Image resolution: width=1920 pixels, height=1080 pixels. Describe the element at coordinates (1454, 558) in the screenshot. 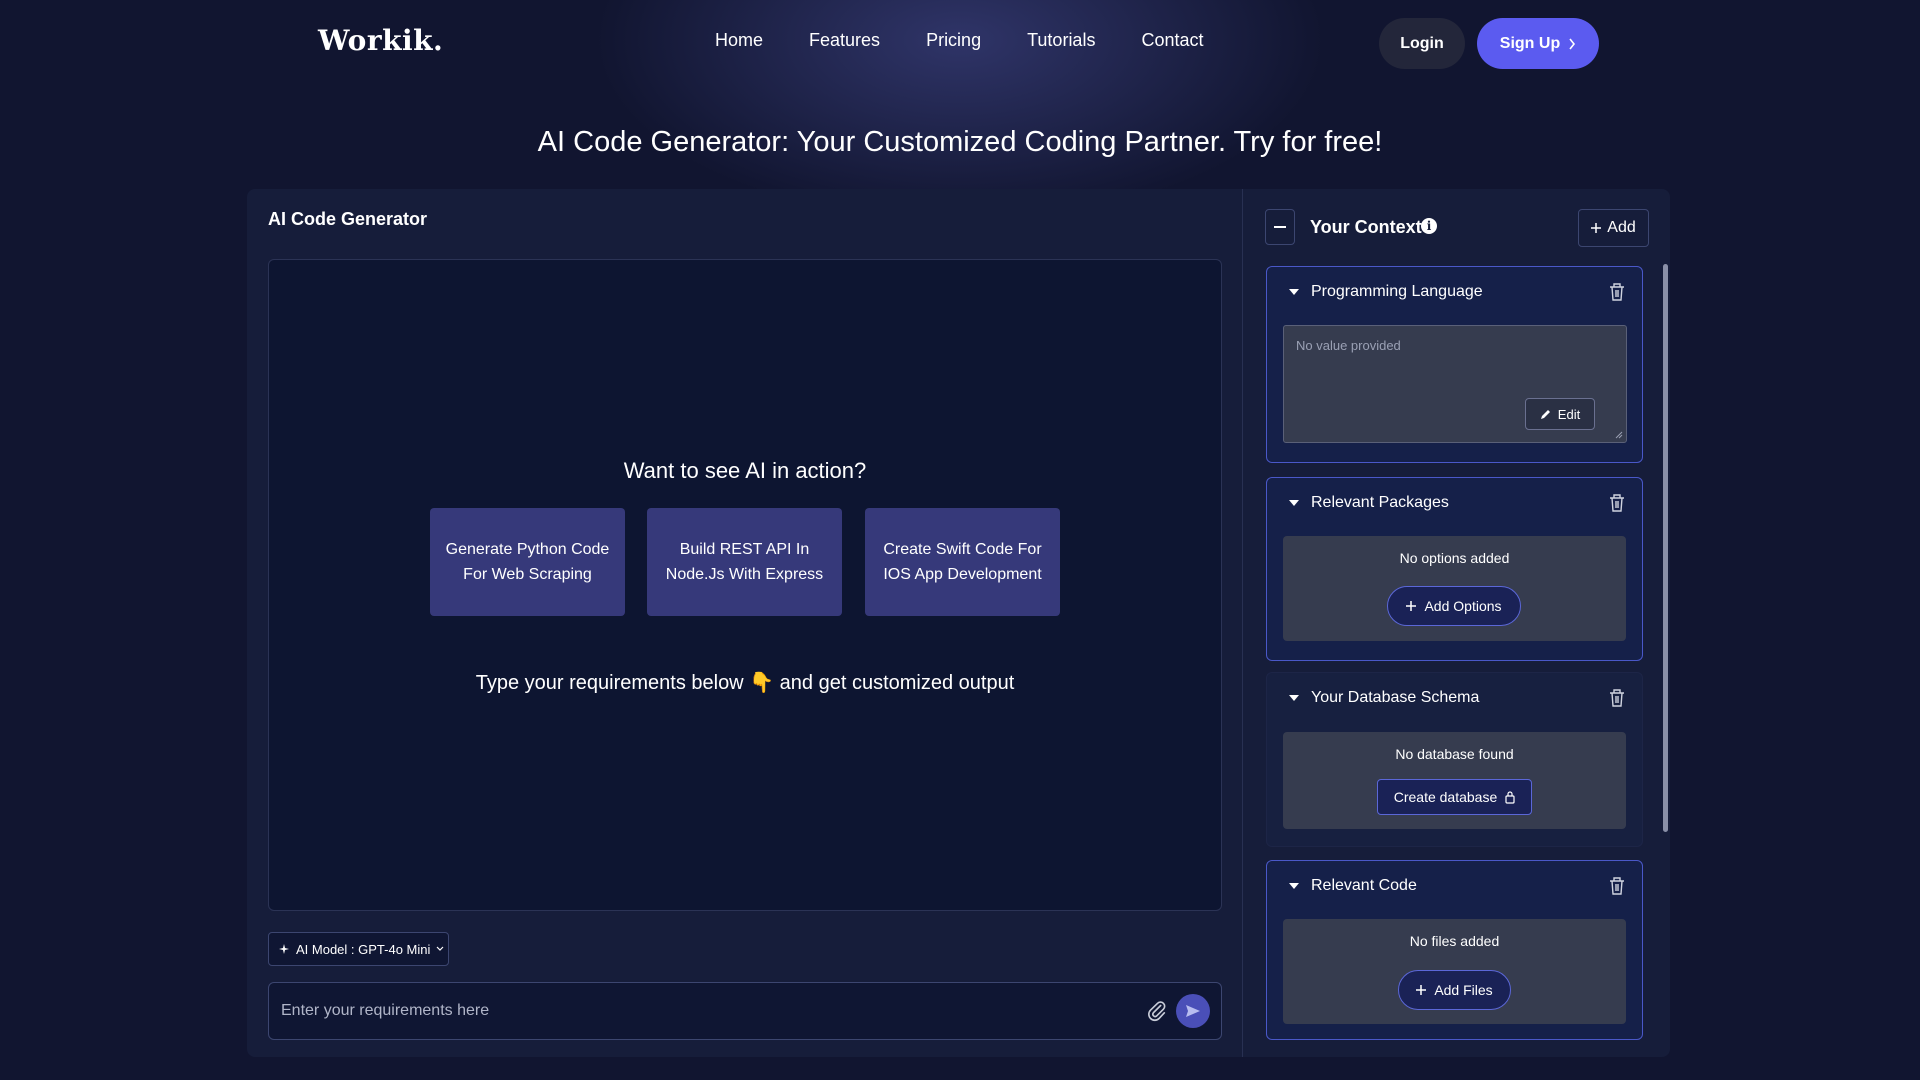

I see `packages-empty-text: No options added` at that location.